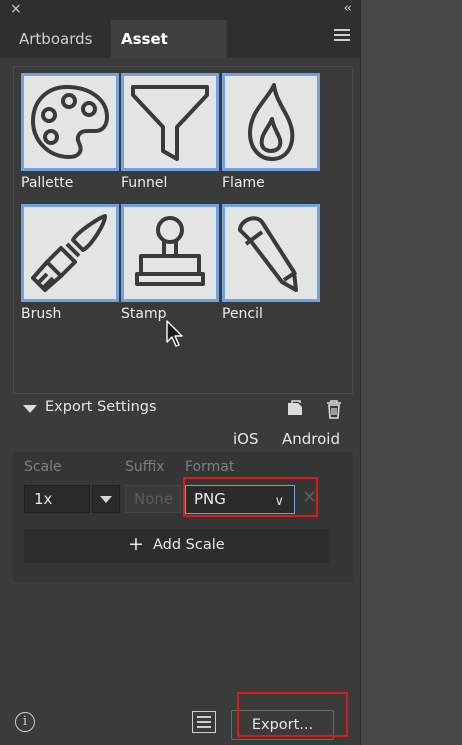 Image resolution: width=462 pixels, height=745 pixels. Describe the element at coordinates (170, 122) in the screenshot. I see `funnel-icon` at that location.